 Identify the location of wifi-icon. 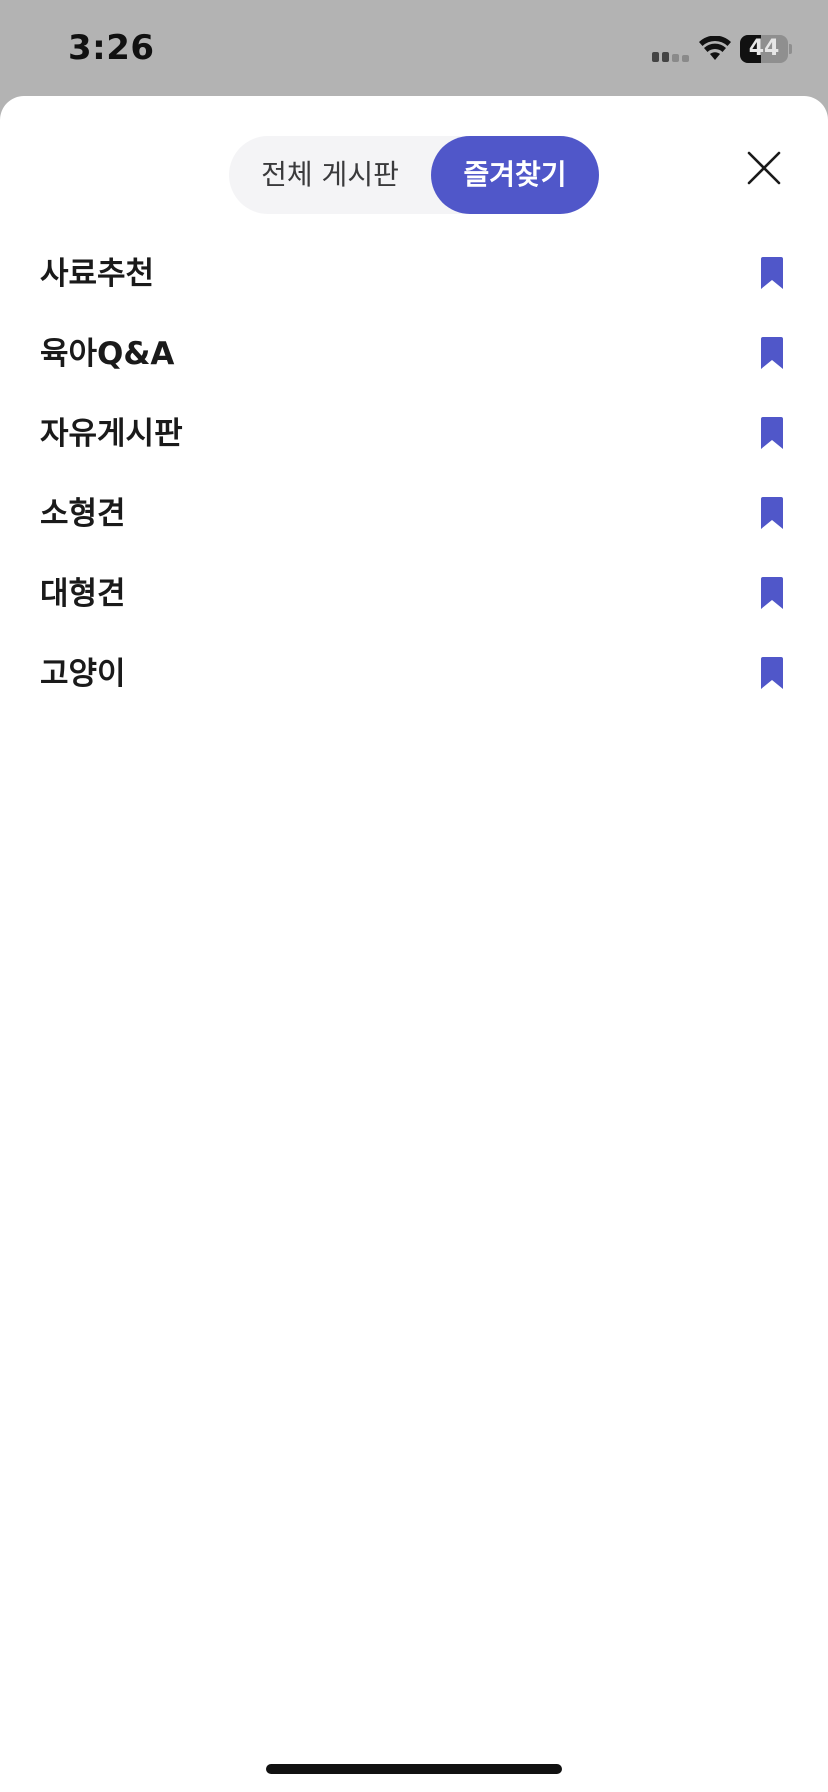
(715, 48).